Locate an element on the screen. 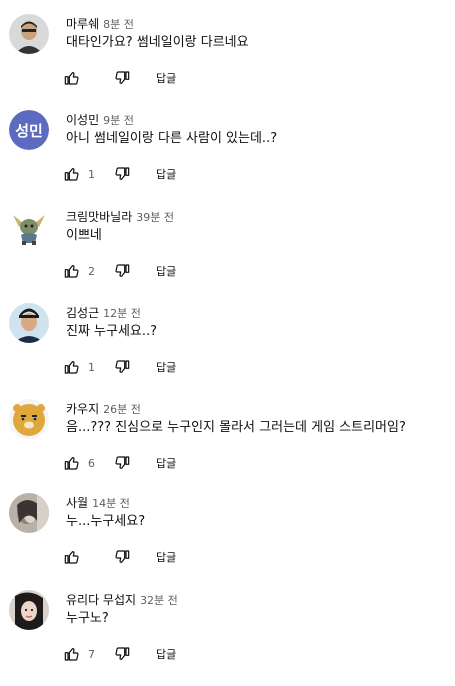  comment-text: 이쁘네 is located at coordinates (84, 235).